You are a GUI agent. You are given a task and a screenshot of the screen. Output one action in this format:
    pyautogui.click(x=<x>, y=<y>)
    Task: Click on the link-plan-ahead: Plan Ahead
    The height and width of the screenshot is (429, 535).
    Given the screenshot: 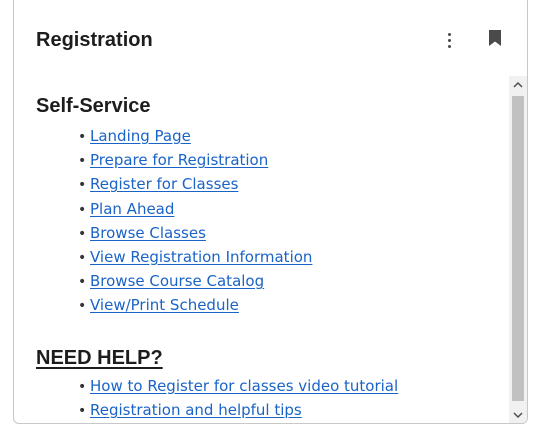 What is the action you would take?
    pyautogui.click(x=132, y=209)
    